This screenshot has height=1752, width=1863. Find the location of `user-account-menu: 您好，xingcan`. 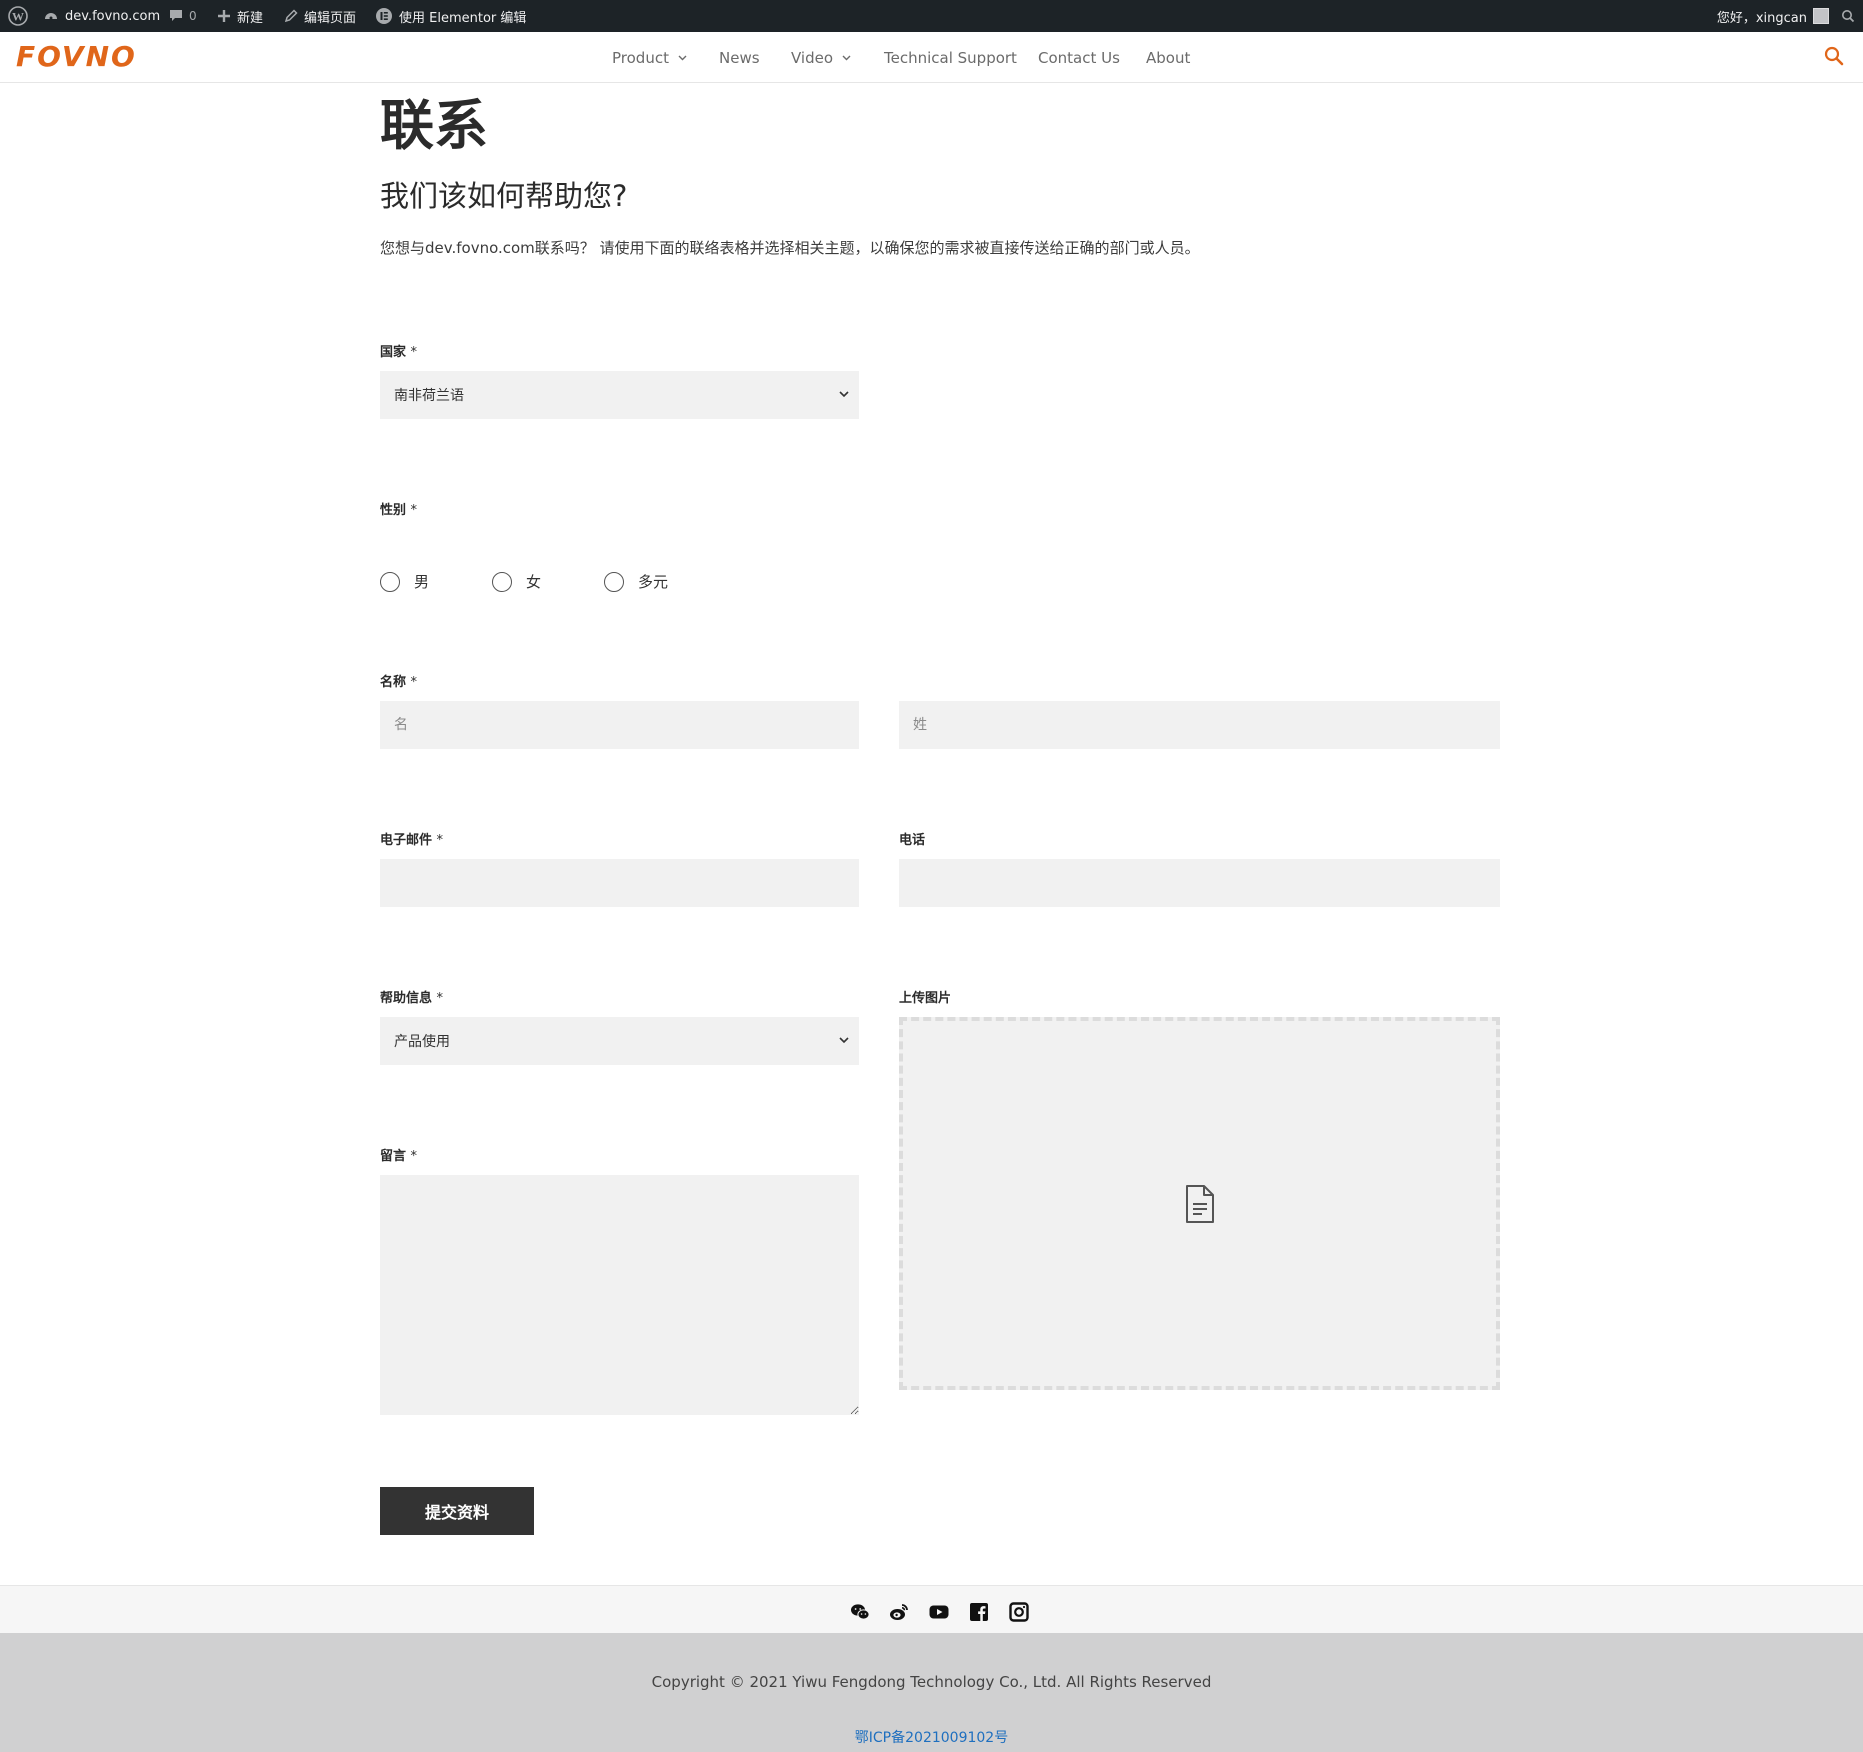

user-account-menu: 您好，xingcan is located at coordinates (1786, 16).